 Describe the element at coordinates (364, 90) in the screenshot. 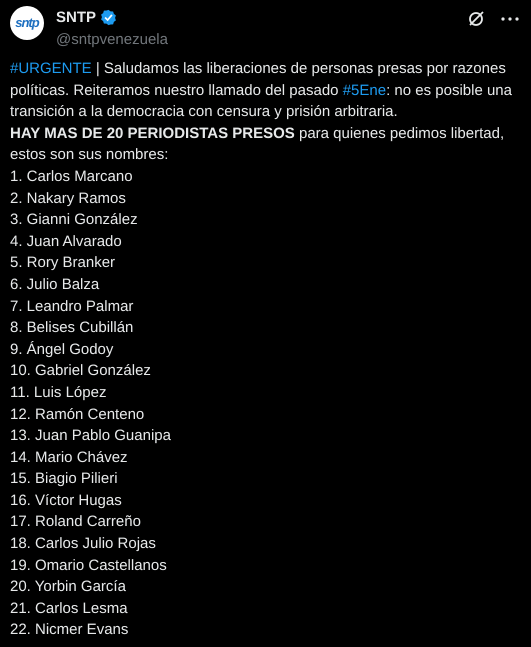

I see `hashtag-link: #5Ene` at that location.